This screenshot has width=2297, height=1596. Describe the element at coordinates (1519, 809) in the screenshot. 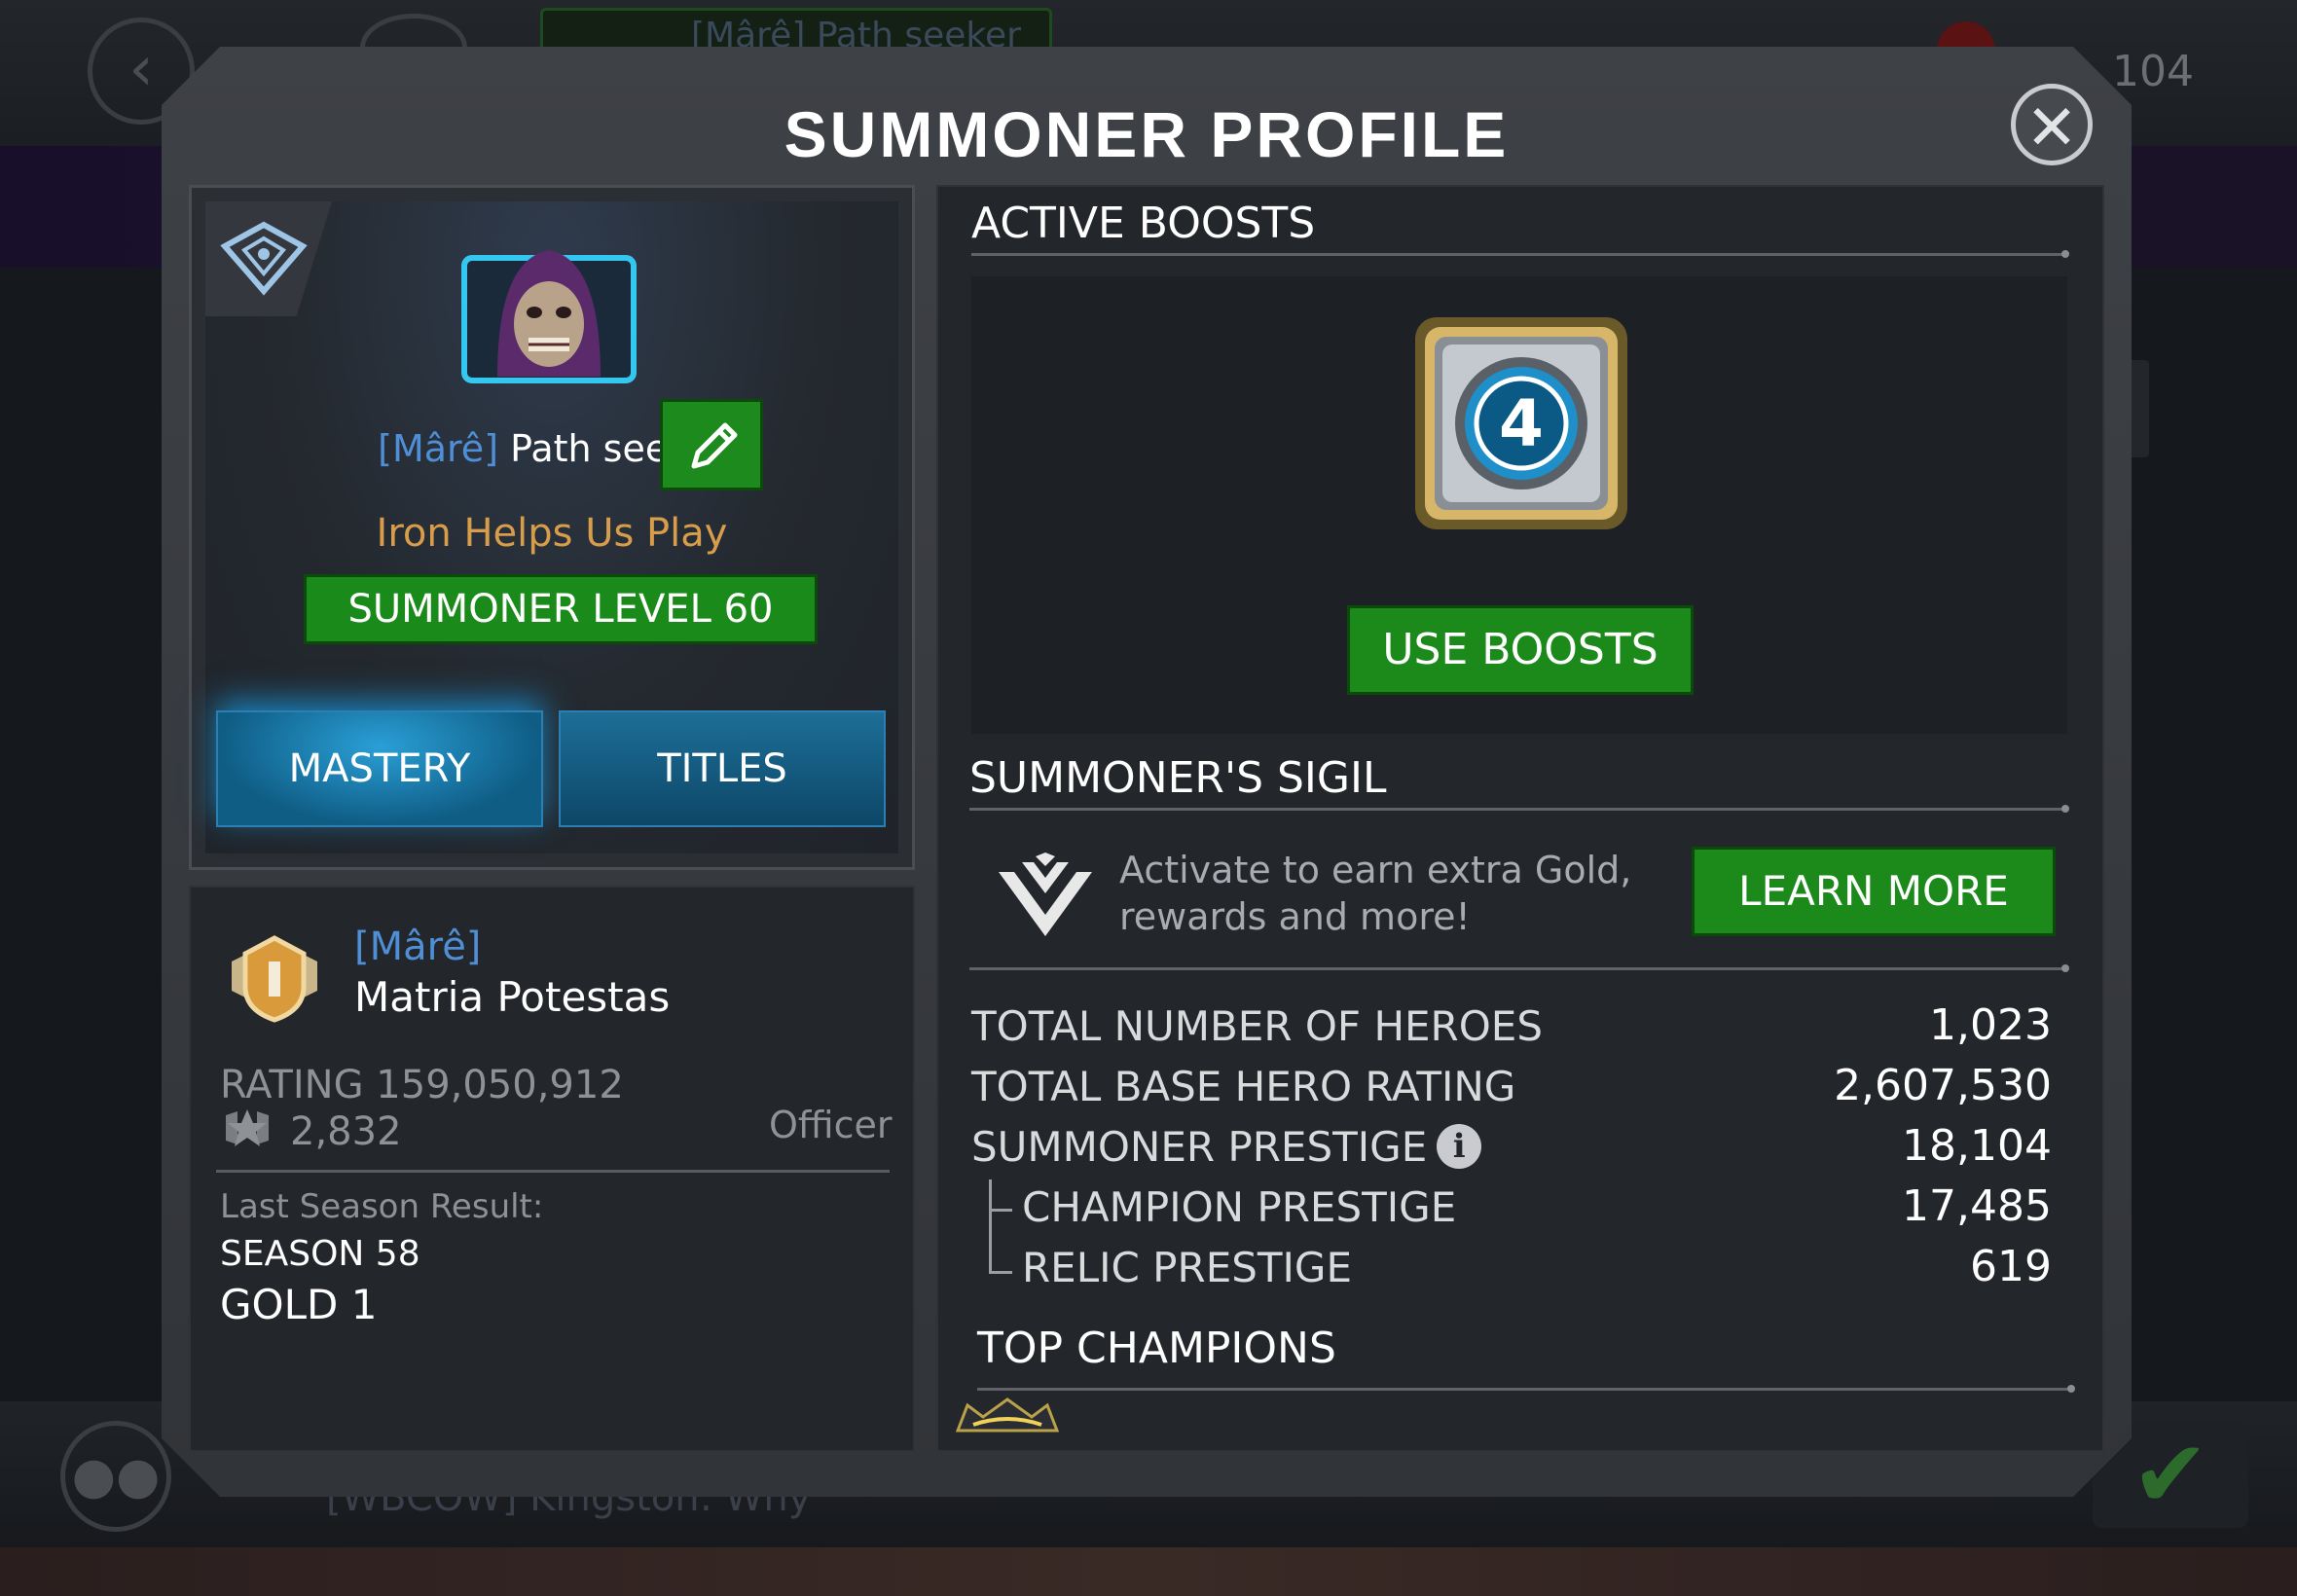

I see `sigil-divider` at that location.